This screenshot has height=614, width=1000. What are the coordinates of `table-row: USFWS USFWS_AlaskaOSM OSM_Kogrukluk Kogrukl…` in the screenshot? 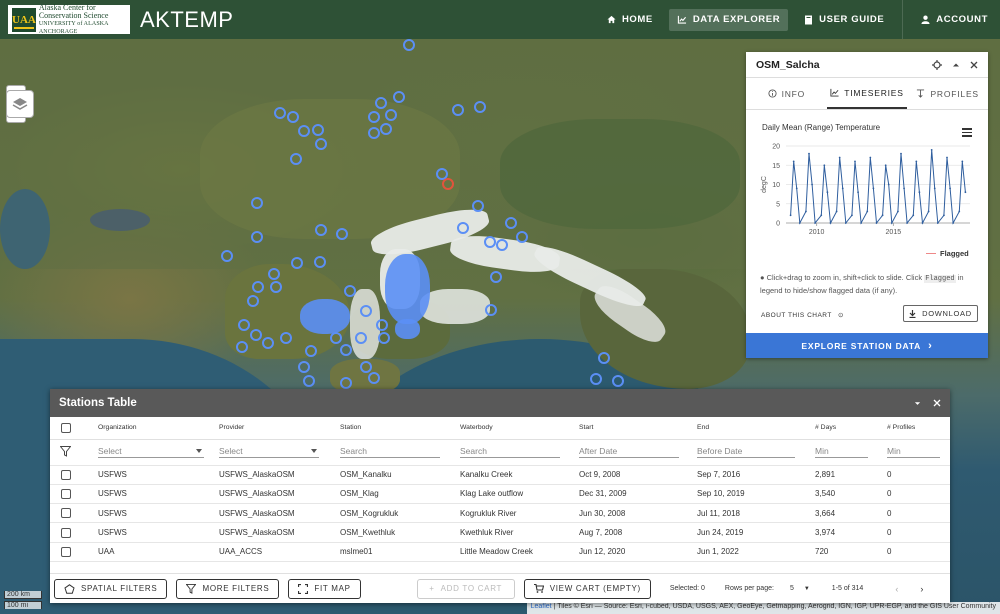 It's located at (500, 513).